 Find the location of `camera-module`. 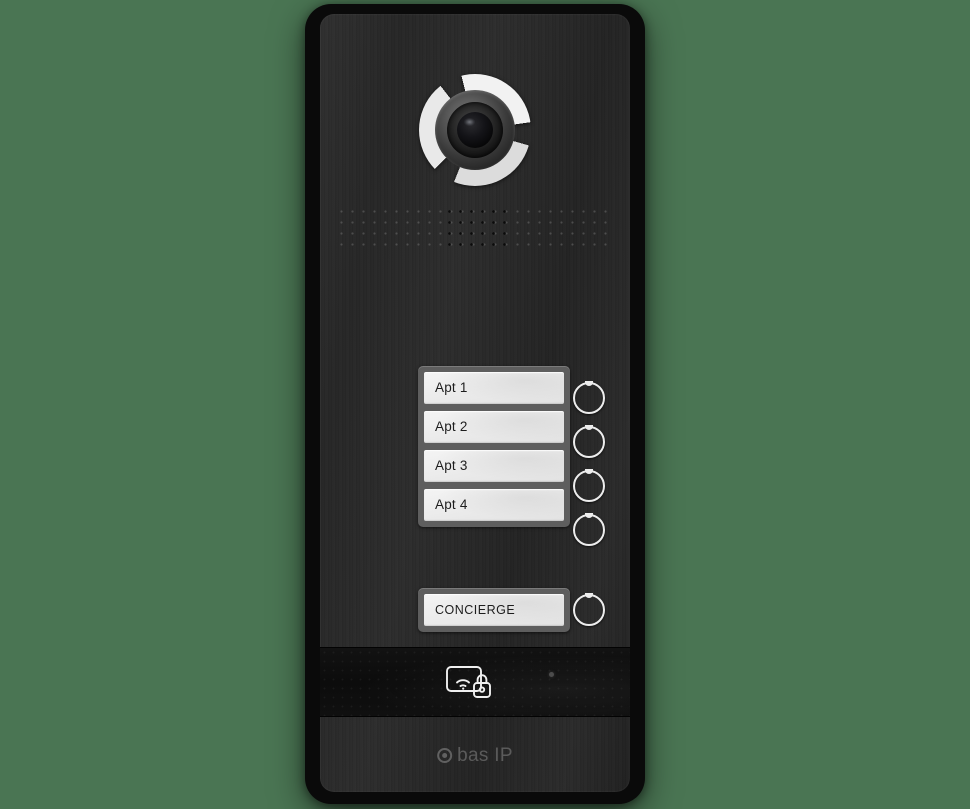

camera-module is located at coordinates (475, 130).